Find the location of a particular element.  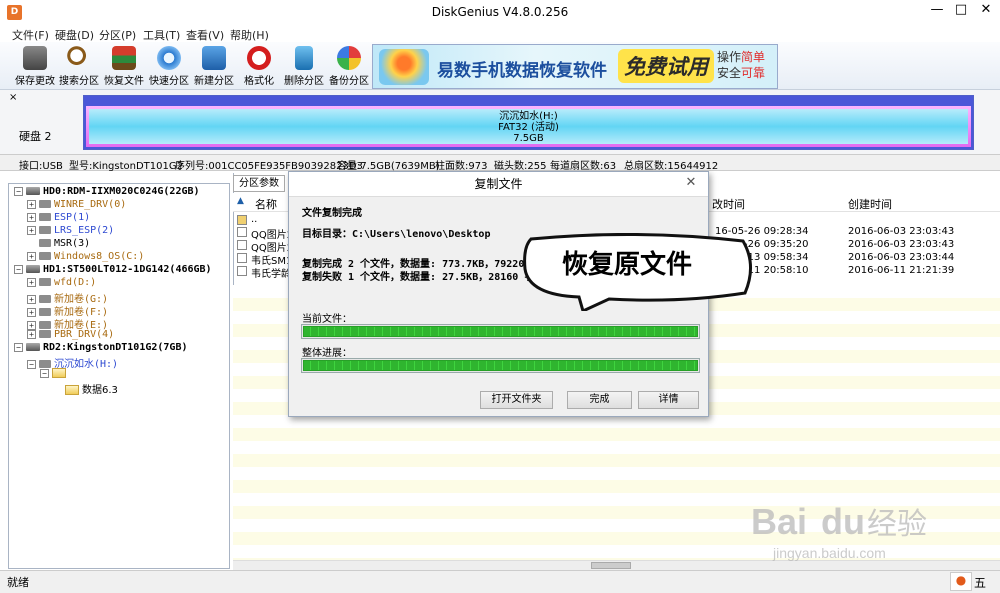

backup-icon is located at coordinates (349, 58).